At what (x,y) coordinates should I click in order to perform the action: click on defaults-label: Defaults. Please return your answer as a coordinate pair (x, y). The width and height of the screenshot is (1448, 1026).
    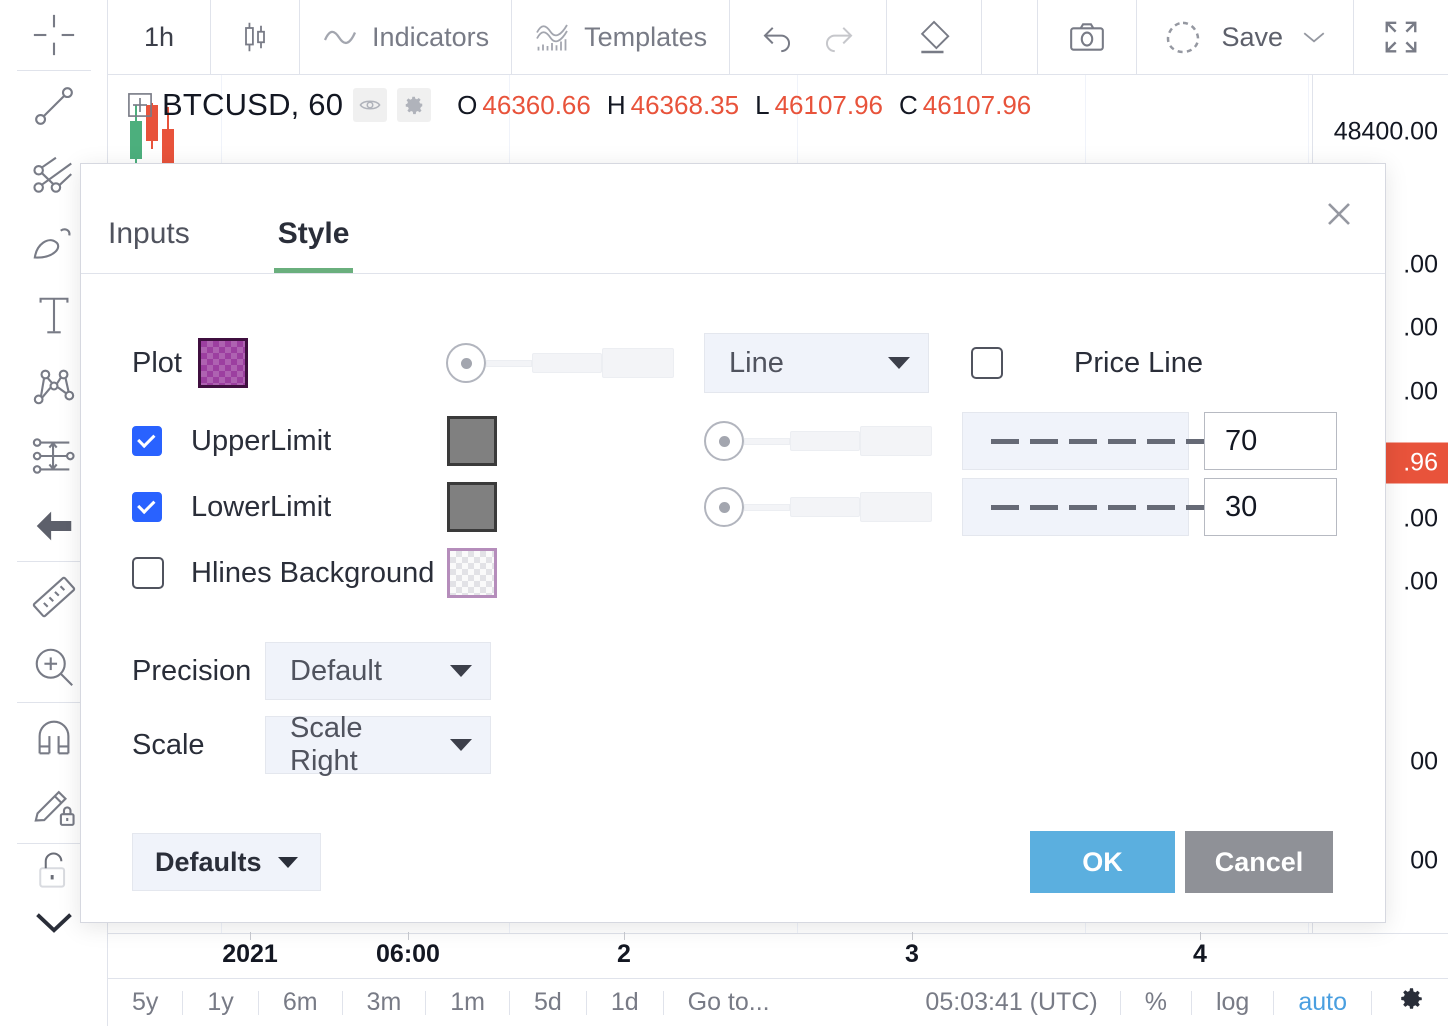
    Looking at the image, I should click on (208, 861).